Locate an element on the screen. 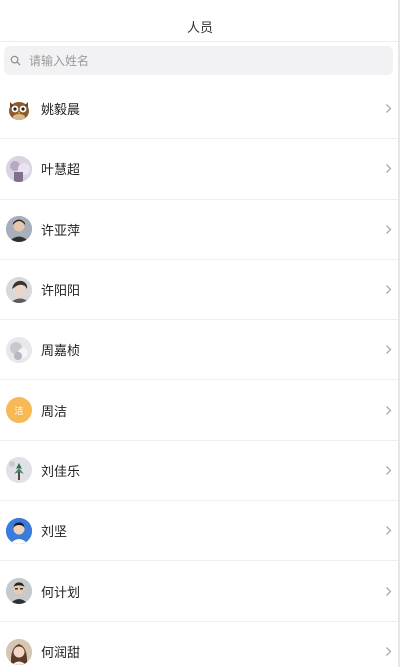 Image resolution: width=400 pixels, height=667 pixels. person-name: 许阳阳 is located at coordinates (61, 292).